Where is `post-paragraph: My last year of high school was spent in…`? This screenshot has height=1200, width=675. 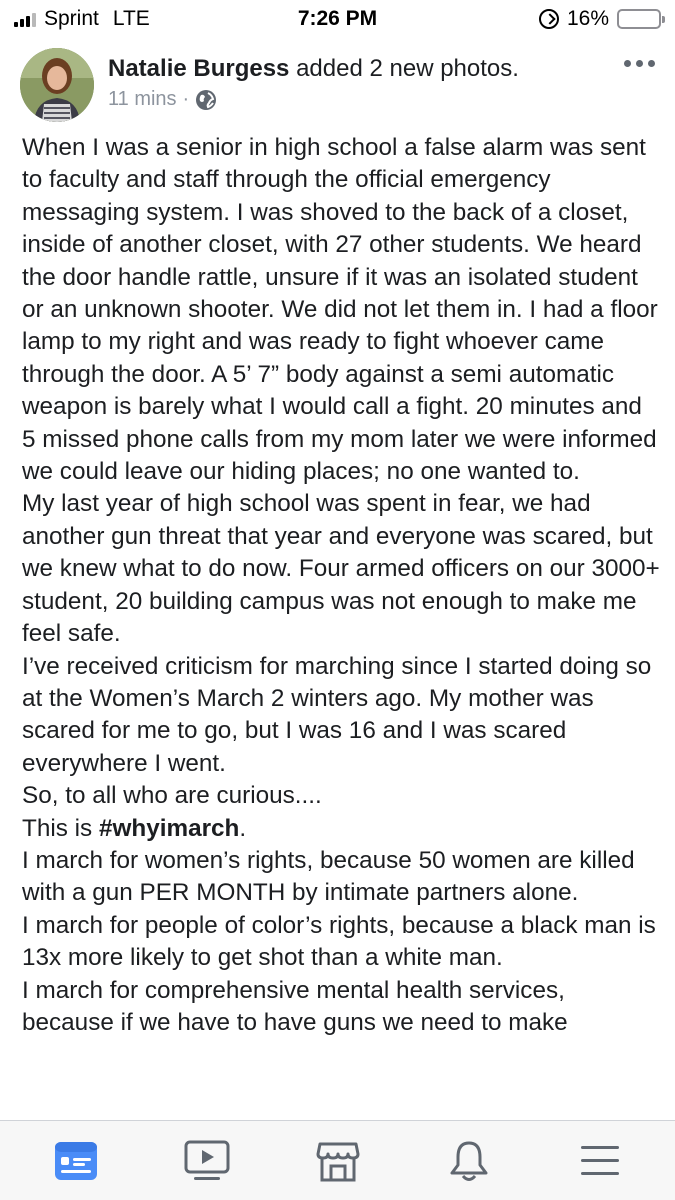
post-paragraph: My last year of high school was spent in… is located at coordinates (341, 569).